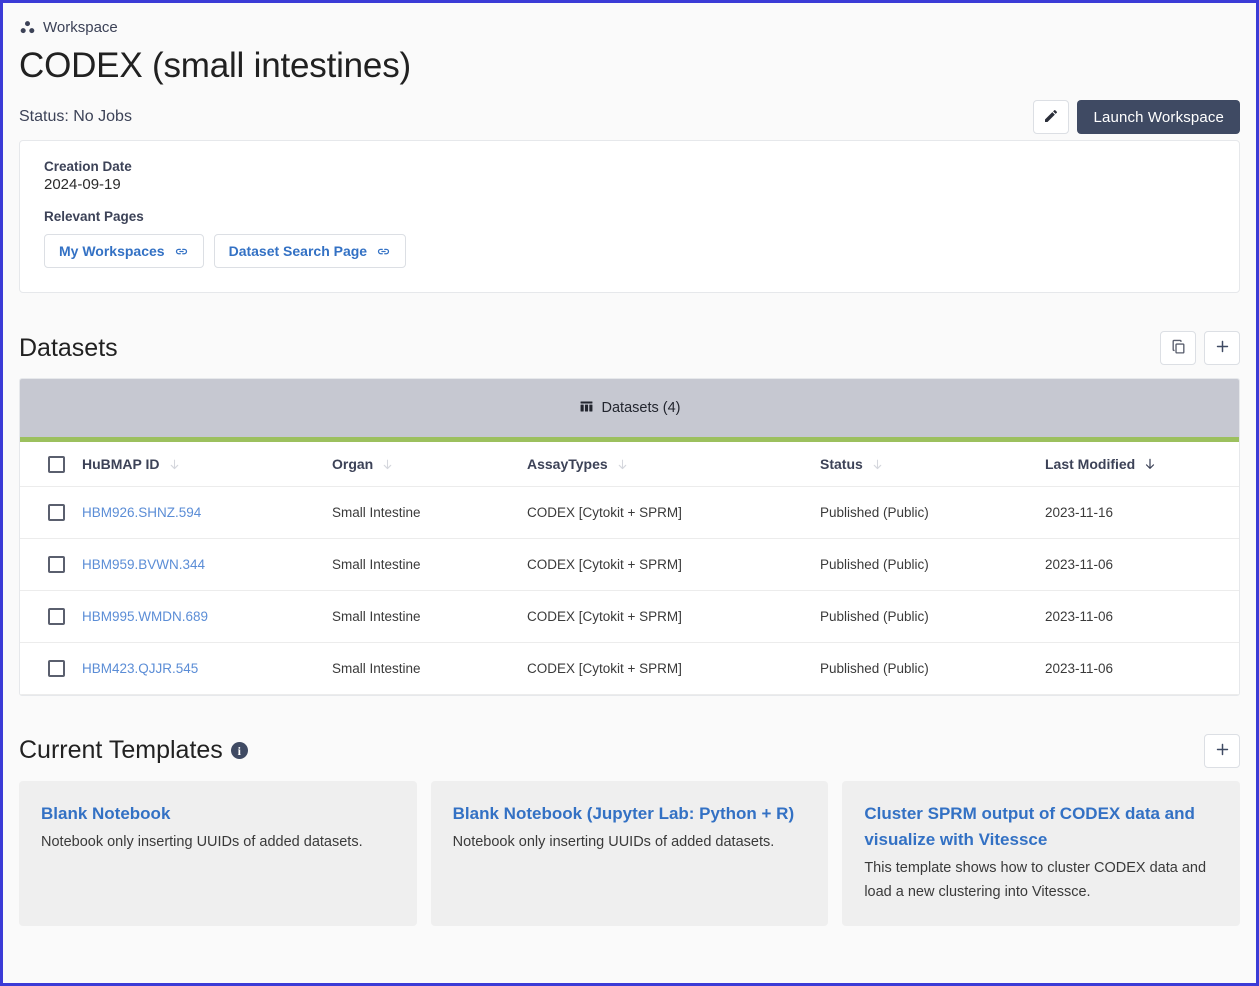  Describe the element at coordinates (145, 616) in the screenshot. I see `dataset-link: HBM995.WMDN.689` at that location.